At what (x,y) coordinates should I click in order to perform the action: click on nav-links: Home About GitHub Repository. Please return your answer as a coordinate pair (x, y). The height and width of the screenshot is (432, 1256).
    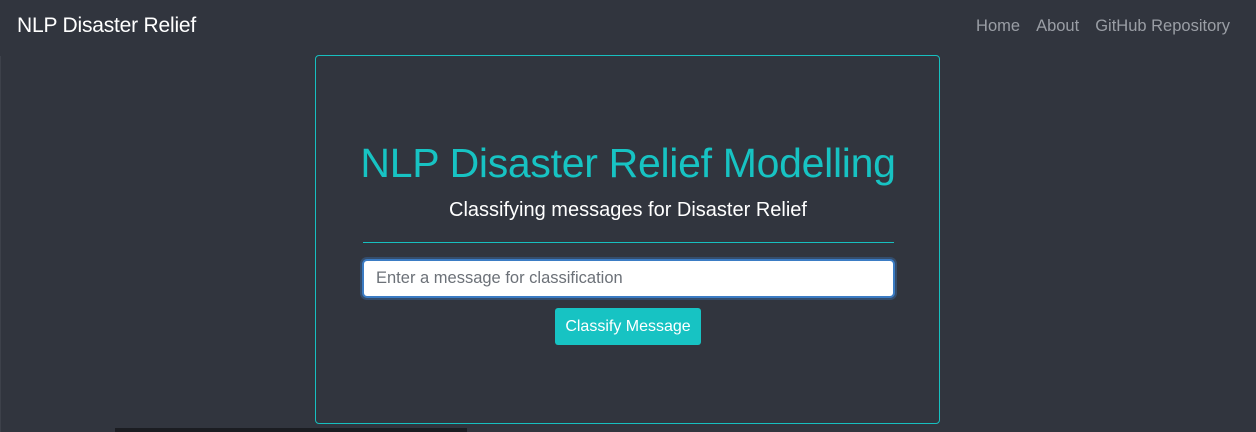
    Looking at the image, I should click on (1103, 26).